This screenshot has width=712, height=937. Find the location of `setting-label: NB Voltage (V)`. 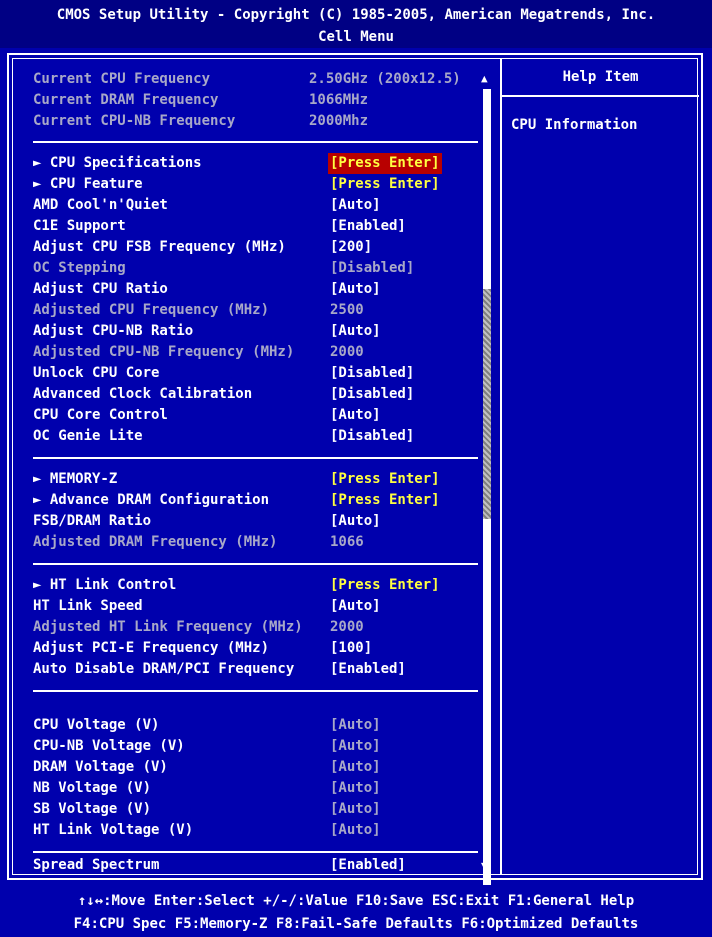

setting-label: NB Voltage (V) is located at coordinates (92, 788).